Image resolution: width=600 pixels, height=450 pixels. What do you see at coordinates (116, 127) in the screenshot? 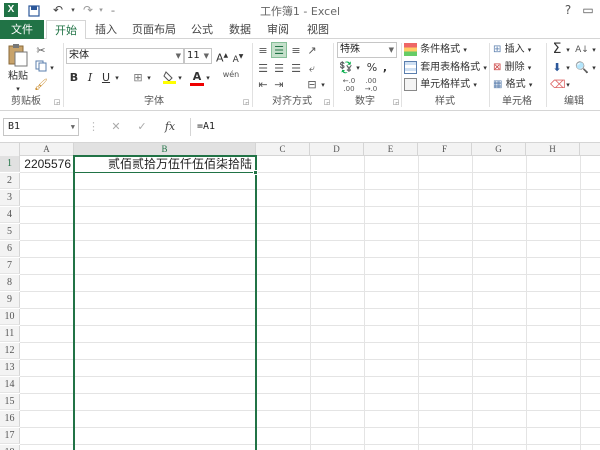
I see `cancel-entry-icon: ✕` at bounding box center [116, 127].